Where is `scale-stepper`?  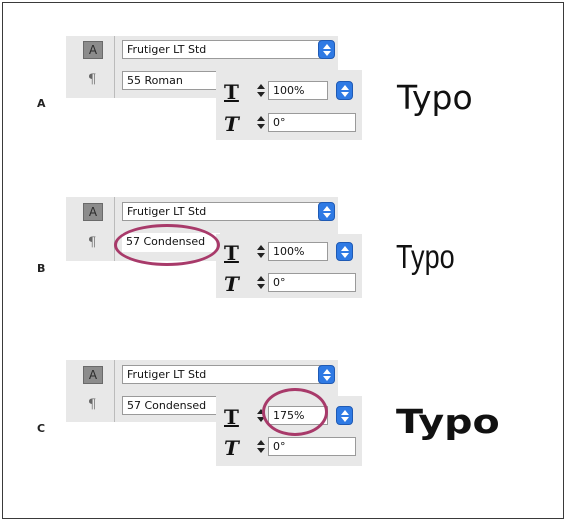
scale-stepper is located at coordinates (261, 252).